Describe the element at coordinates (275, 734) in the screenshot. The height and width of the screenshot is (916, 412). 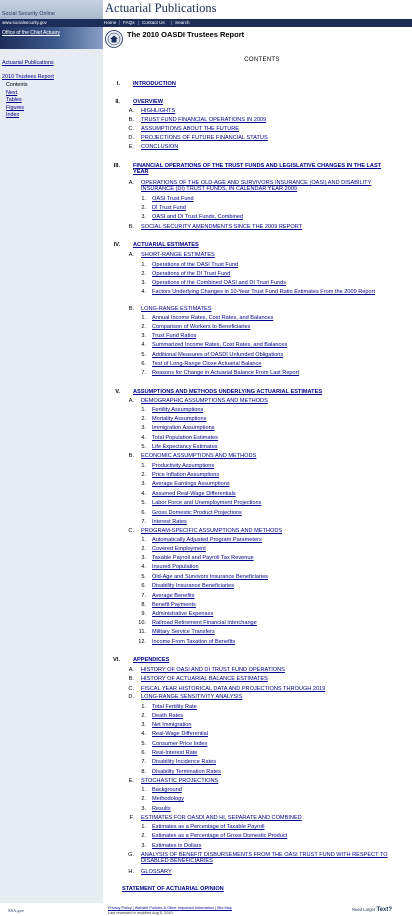
I see `toc-link: Real-Wage Differential` at that location.